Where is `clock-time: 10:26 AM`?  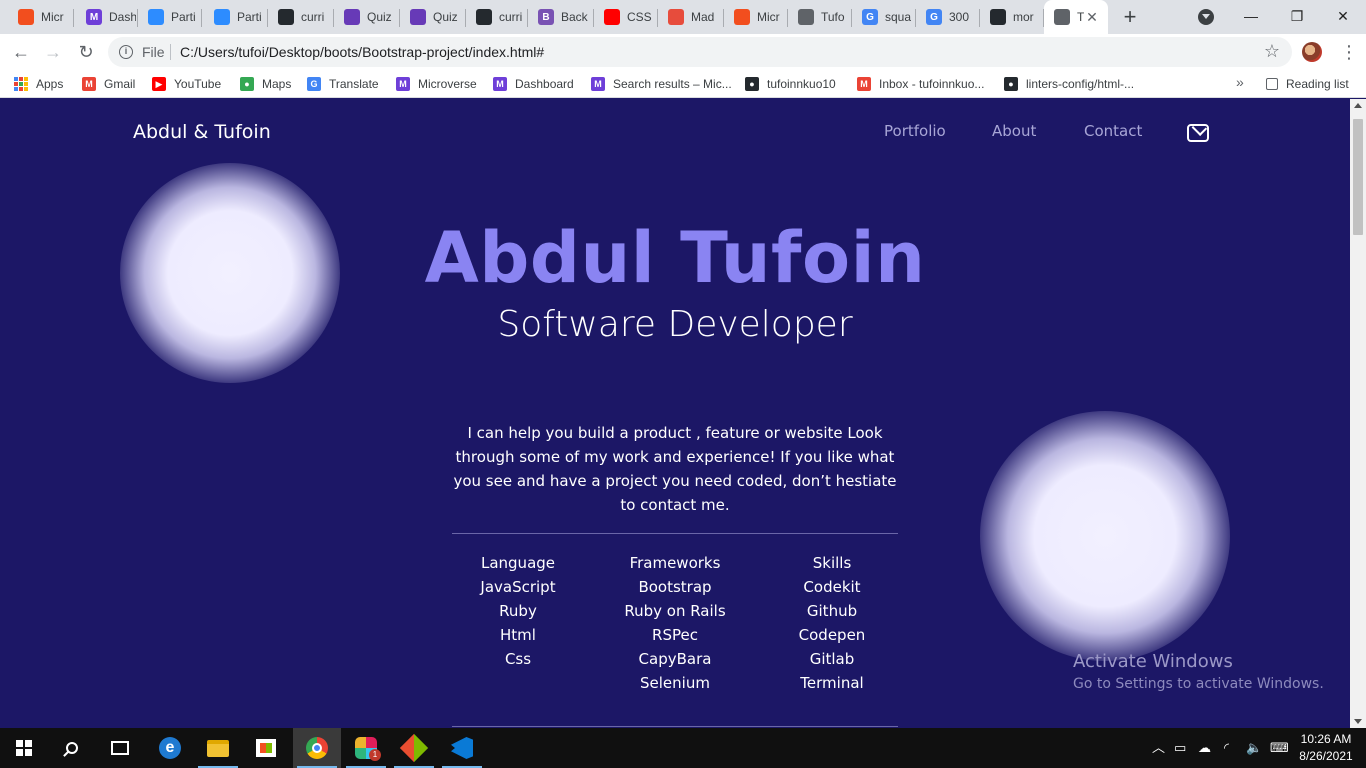 clock-time: 10:26 AM is located at coordinates (1326, 739).